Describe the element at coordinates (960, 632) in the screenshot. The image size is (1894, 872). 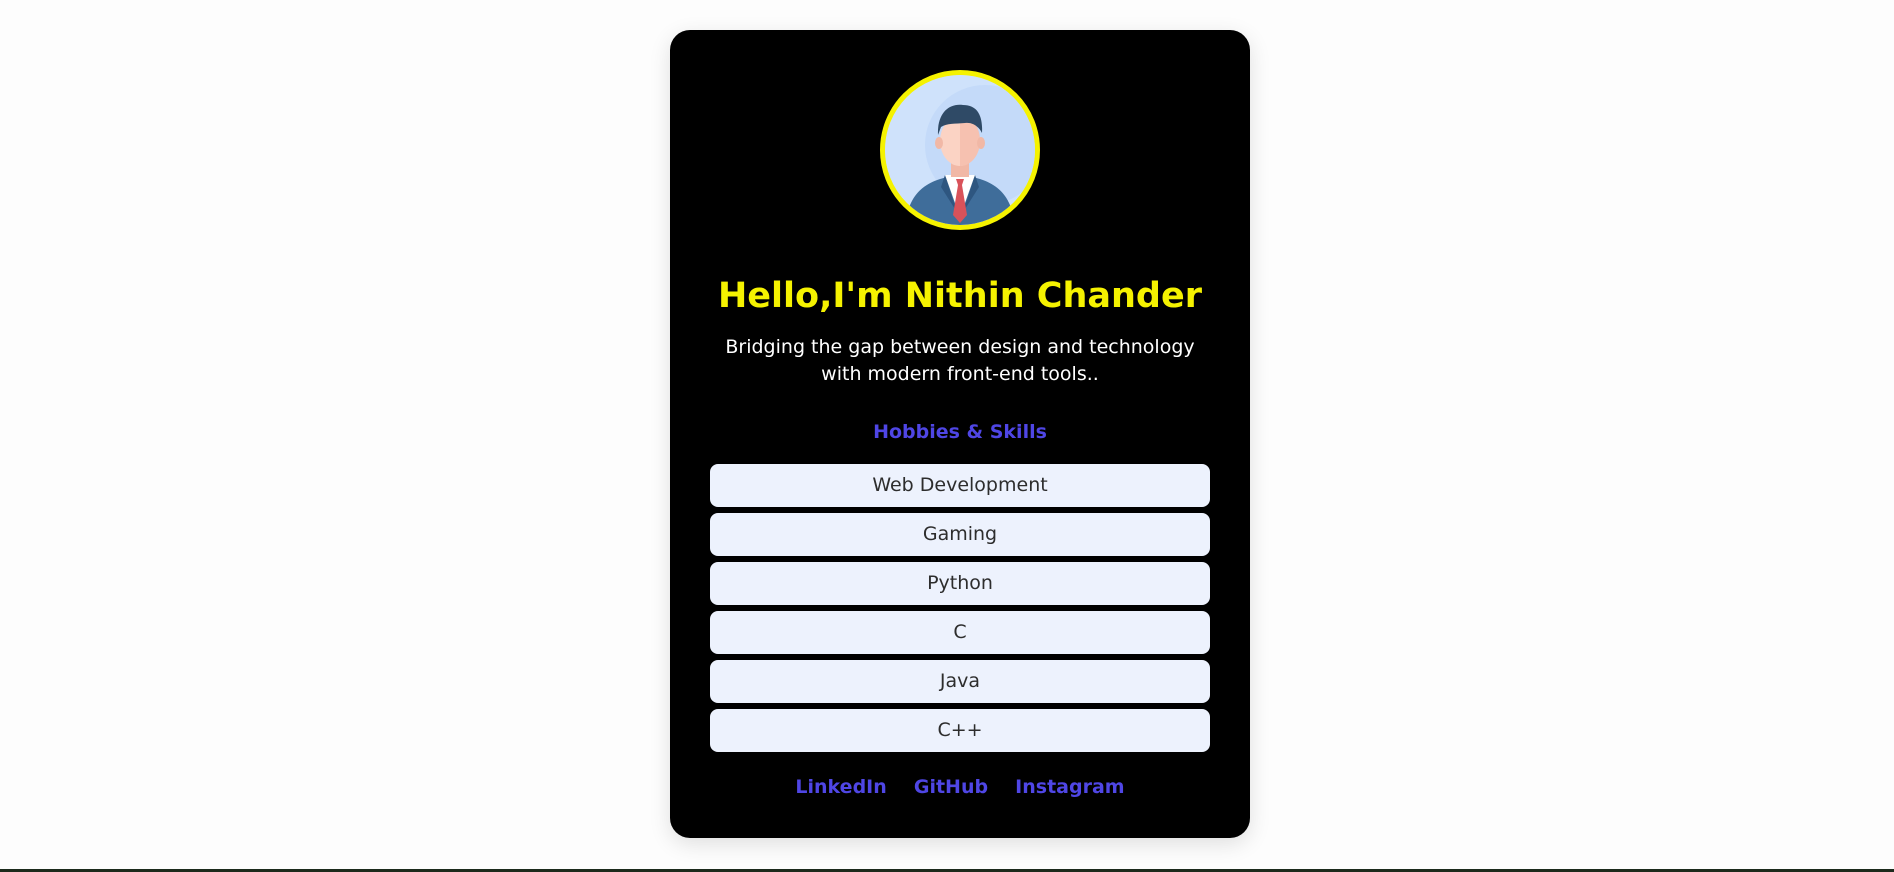
I see `skill-item-c: C` at that location.